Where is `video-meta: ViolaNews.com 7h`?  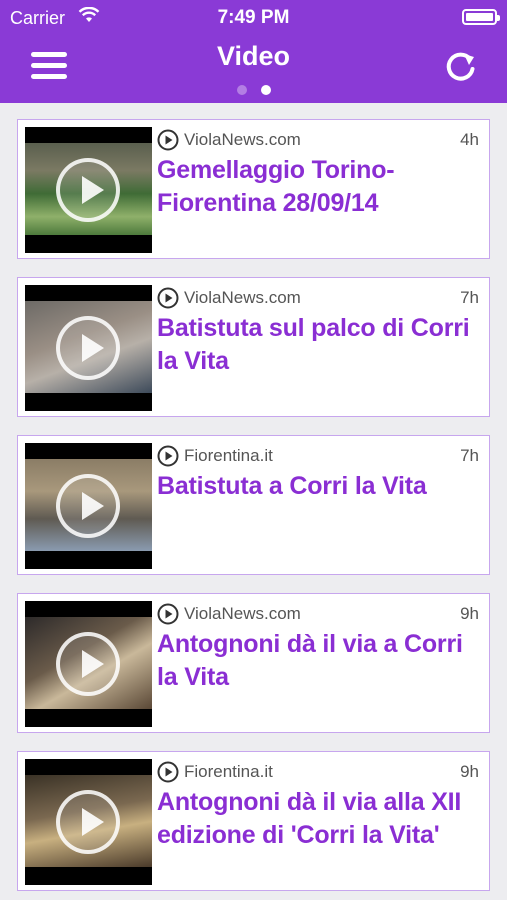 video-meta: ViolaNews.com 7h is located at coordinates (318, 298).